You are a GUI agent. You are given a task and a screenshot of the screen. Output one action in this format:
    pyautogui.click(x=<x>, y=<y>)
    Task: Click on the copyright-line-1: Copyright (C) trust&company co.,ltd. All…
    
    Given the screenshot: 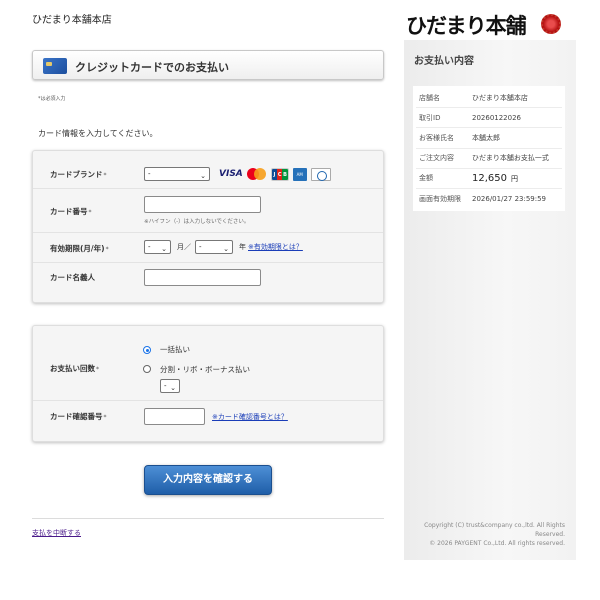 What is the action you would take?
    pyautogui.click(x=494, y=530)
    